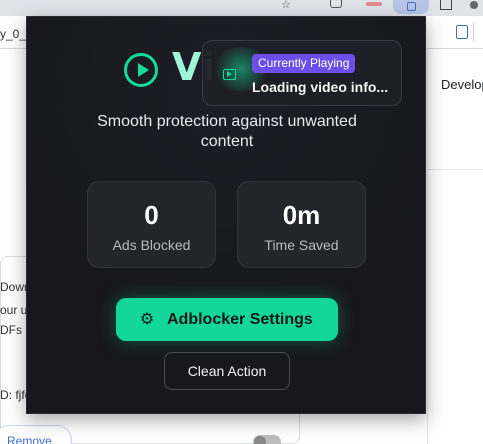 The height and width of the screenshot is (444, 483). I want to click on gear-icon: ⚙, so click(147, 318).